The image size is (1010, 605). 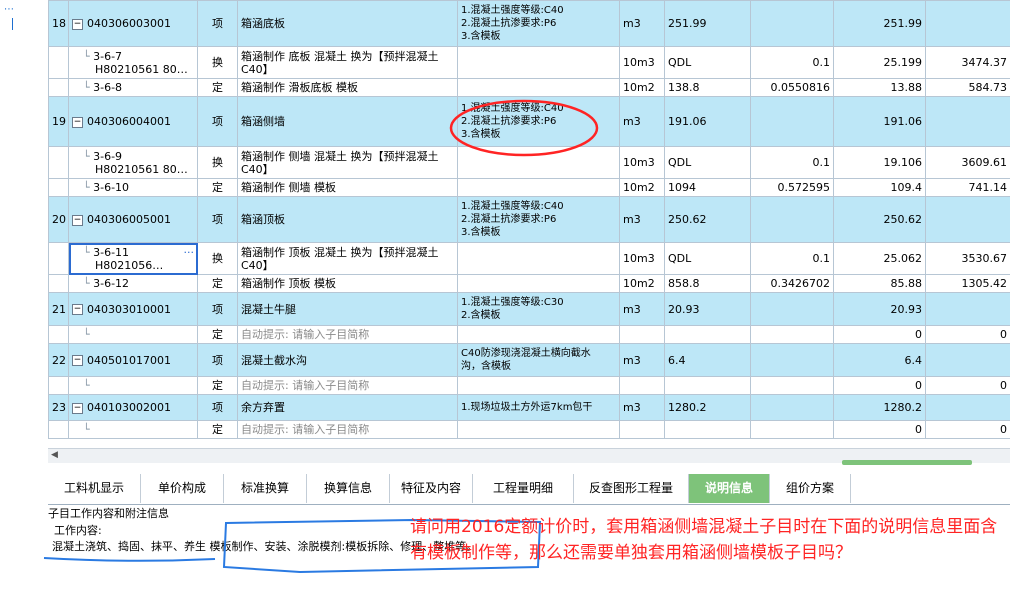 I want to click on item-name: 箱涵制作 顶板 混凝土 换为【预拌混凝土 C40】, so click(x=340, y=258).